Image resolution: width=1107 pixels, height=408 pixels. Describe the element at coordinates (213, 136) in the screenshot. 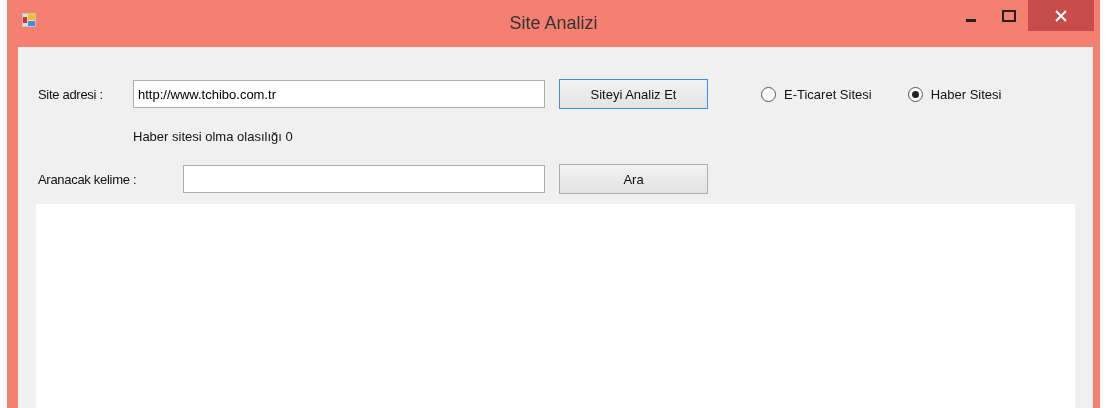

I see `result-text: Haber sitesi olma olasılığı 0` at that location.